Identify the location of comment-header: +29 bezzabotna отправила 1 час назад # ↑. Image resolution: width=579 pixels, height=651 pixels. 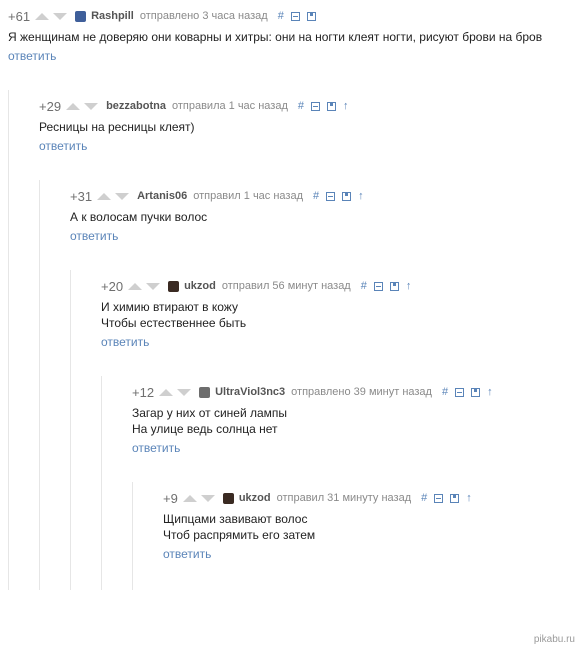
(194, 106).